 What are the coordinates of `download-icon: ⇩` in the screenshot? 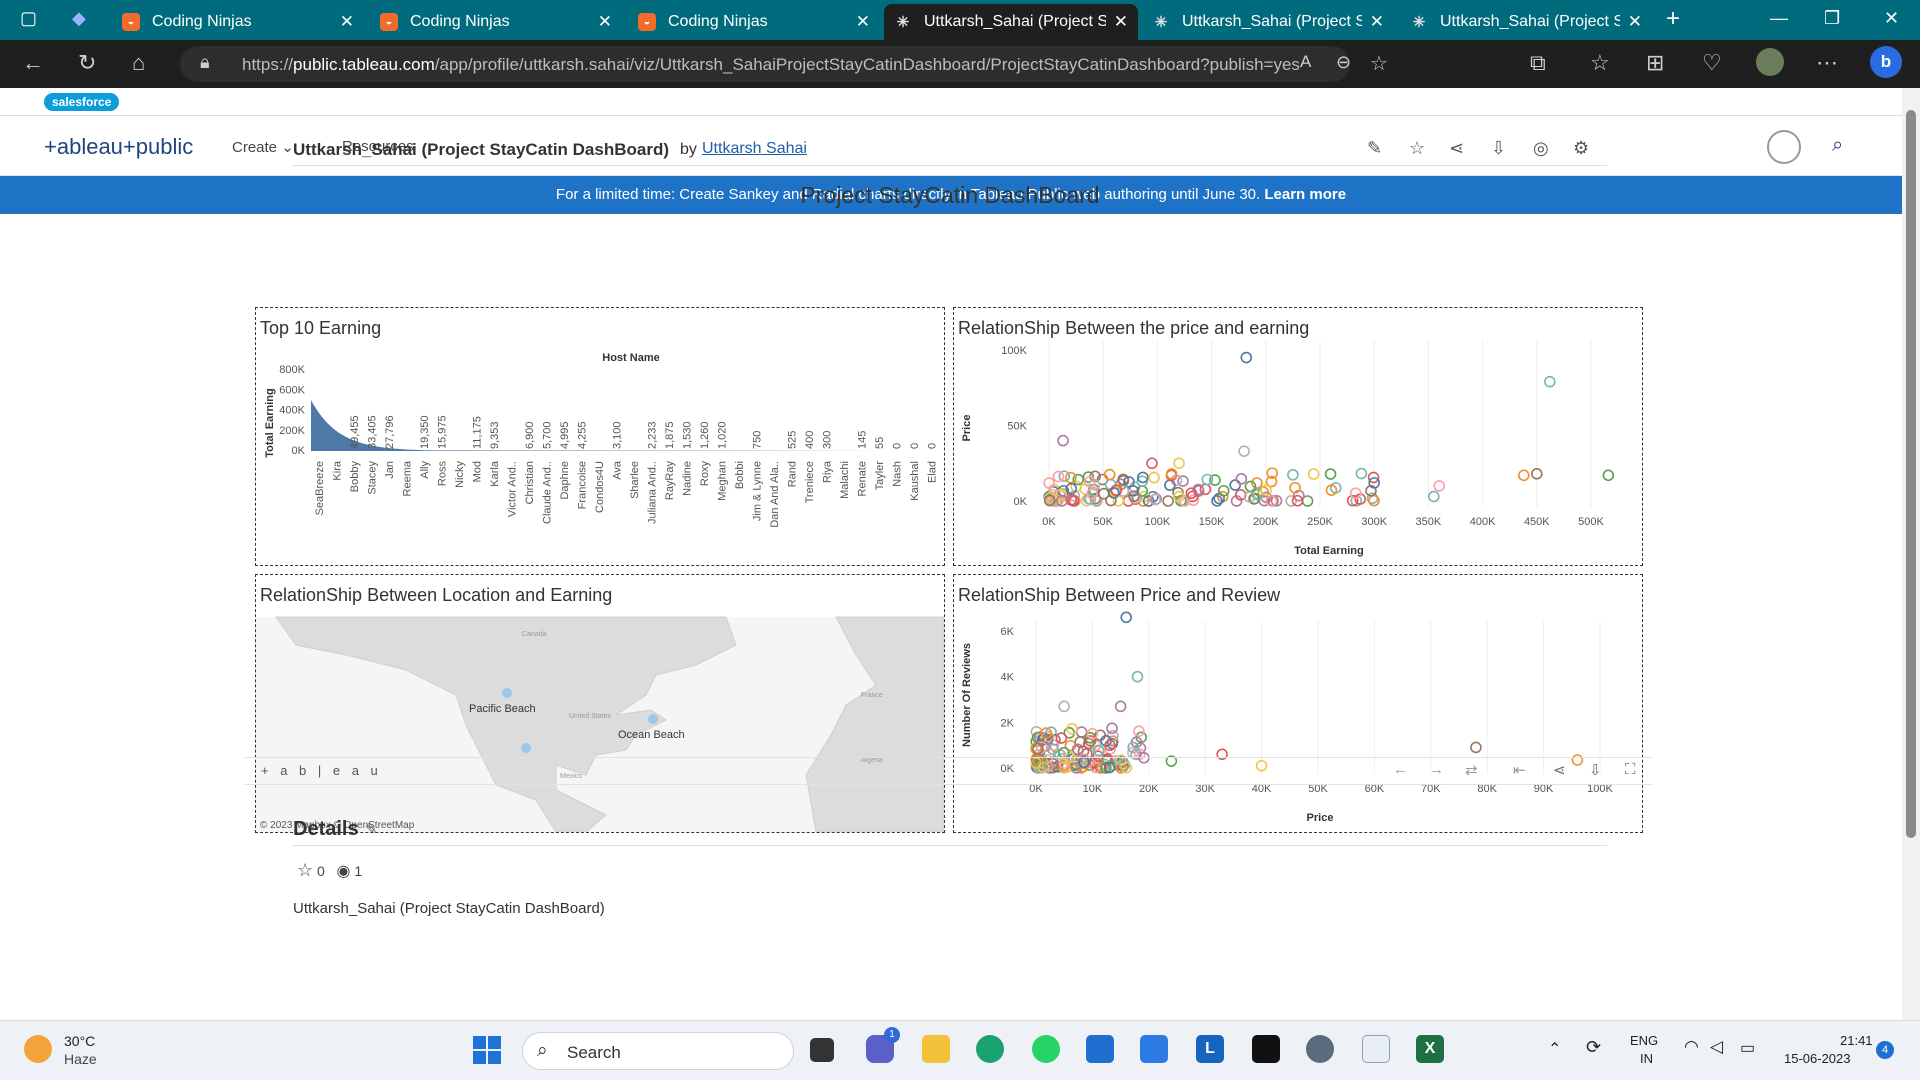 It's located at (1498, 148).